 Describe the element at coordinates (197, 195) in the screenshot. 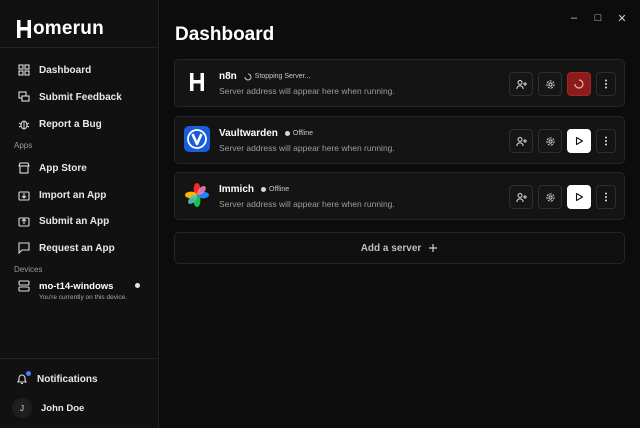

I see `immich-logo-icon` at that location.